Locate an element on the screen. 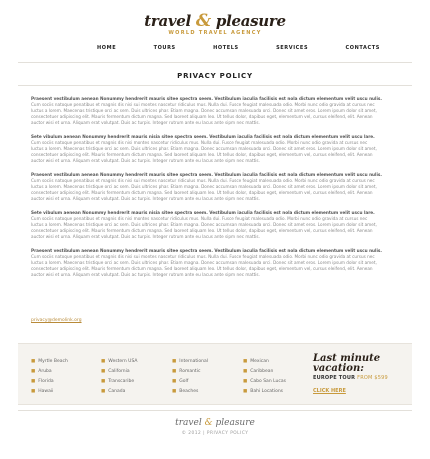  footer-link: ■ Florida is located at coordinates (49, 382).